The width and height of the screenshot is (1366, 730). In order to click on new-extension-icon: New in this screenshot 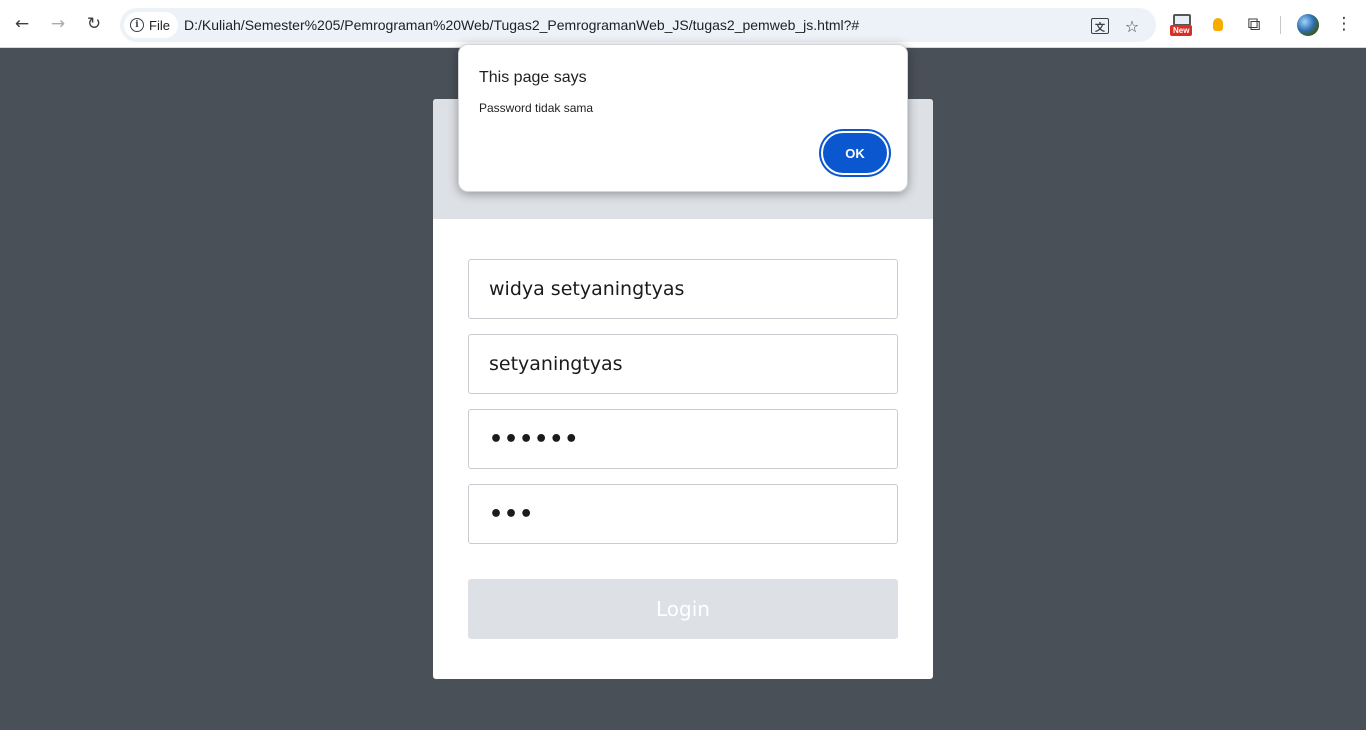, I will do `click(1182, 24)`.